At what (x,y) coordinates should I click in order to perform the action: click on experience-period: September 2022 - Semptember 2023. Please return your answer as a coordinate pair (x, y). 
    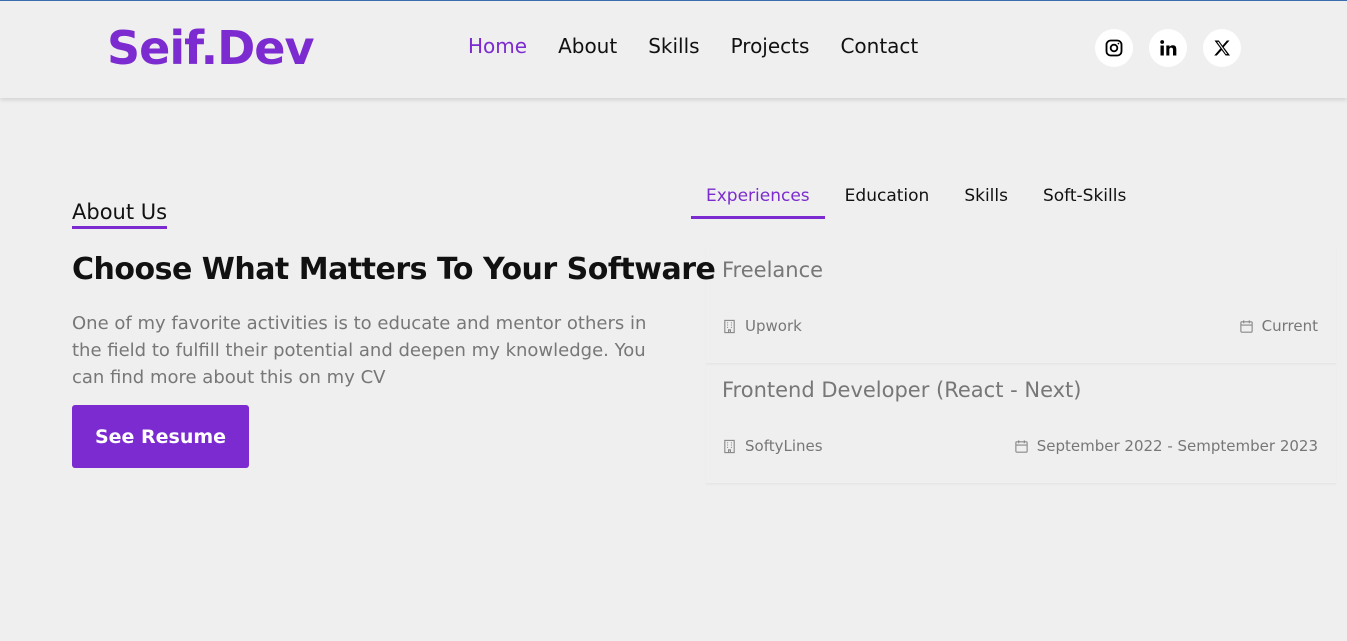
    Looking at the image, I should click on (1177, 446).